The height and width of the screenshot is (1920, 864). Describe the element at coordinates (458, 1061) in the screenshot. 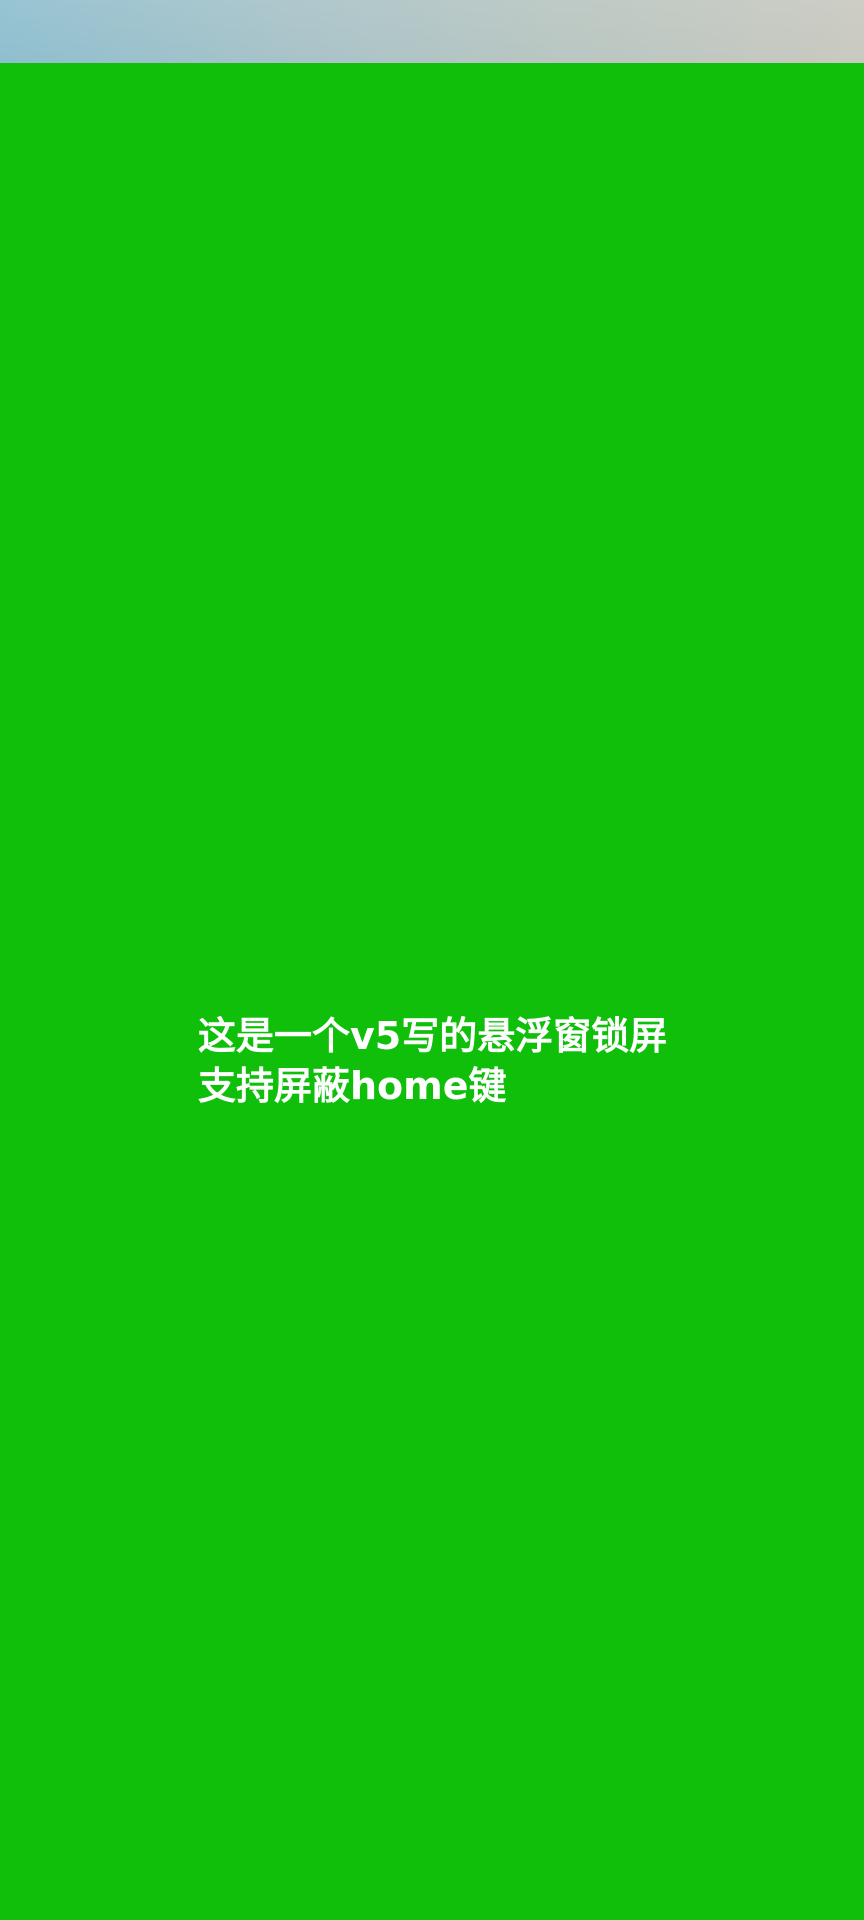

I see `lock-message: 这是一个v5写的悬浮窗锁屏 支持屏蔽home键` at that location.